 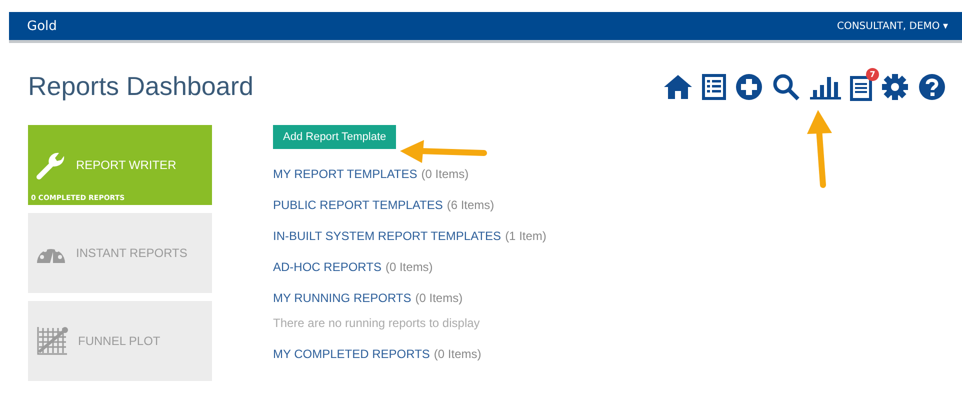 What do you see at coordinates (119, 341) in the screenshot?
I see `tile-label: FUNNEL PLOT` at bounding box center [119, 341].